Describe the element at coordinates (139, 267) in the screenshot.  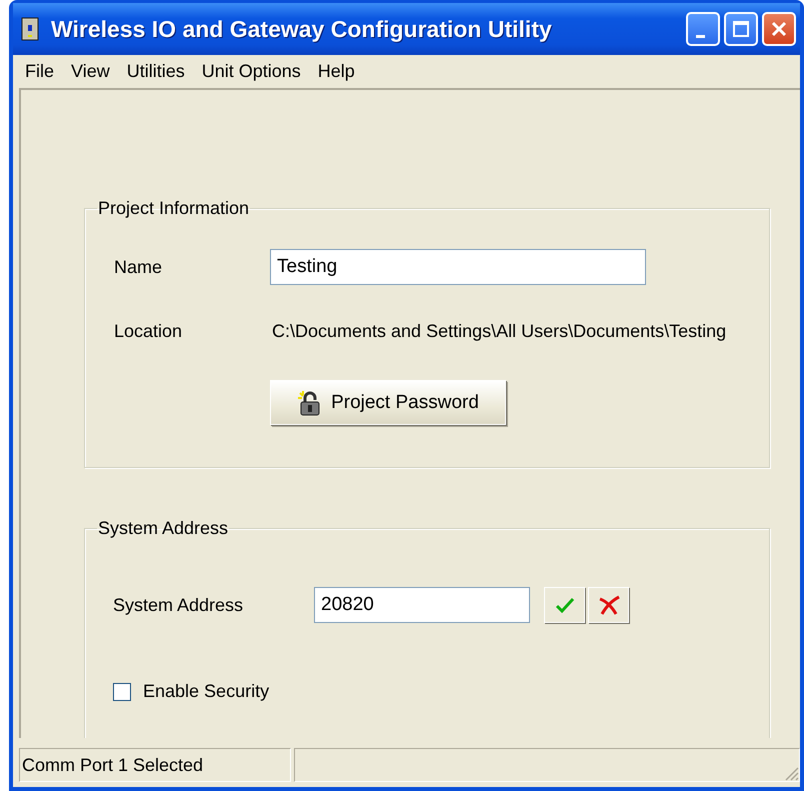
I see `name-label: Name` at that location.